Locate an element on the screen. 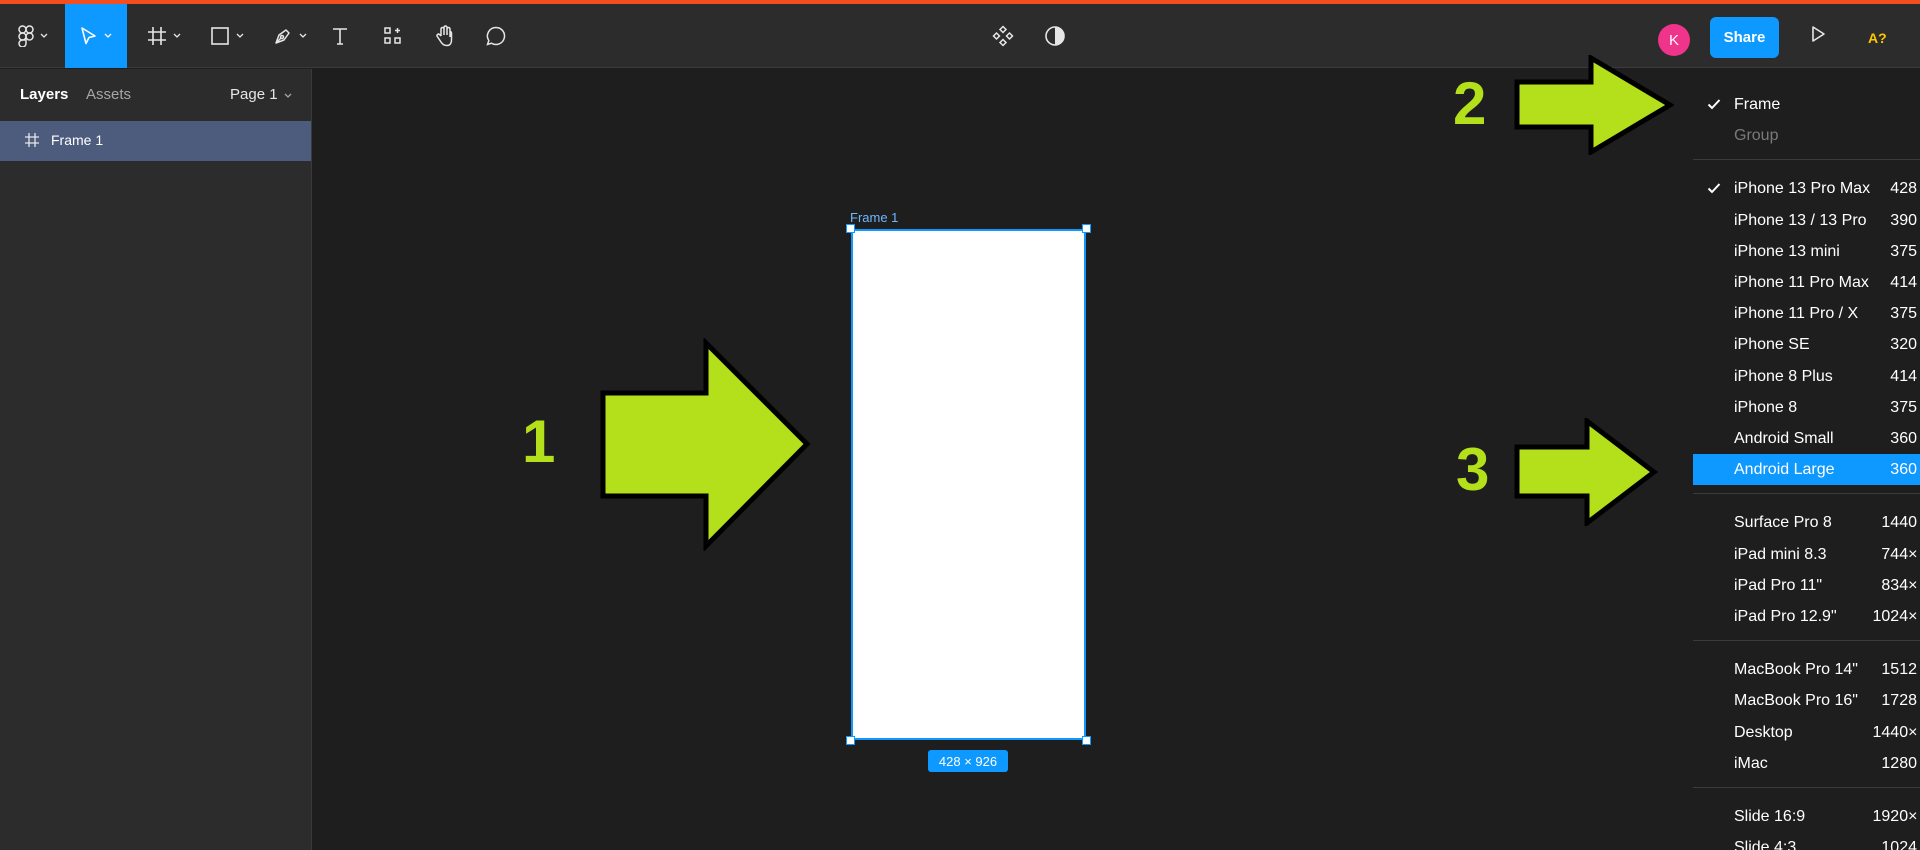 Image resolution: width=1920 pixels, height=850 pixels. comment-icon is located at coordinates (496, 36).